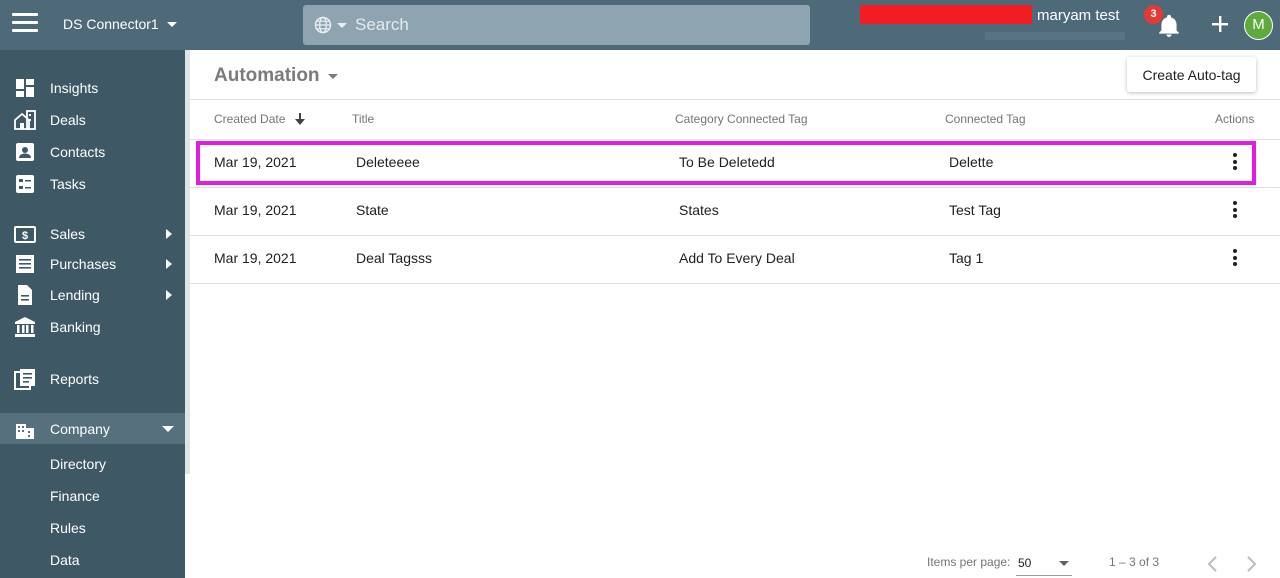 Image resolution: width=1280 pixels, height=578 pixels. What do you see at coordinates (92, 560) in the screenshot?
I see `sidebar-subitem-data: Data` at bounding box center [92, 560].